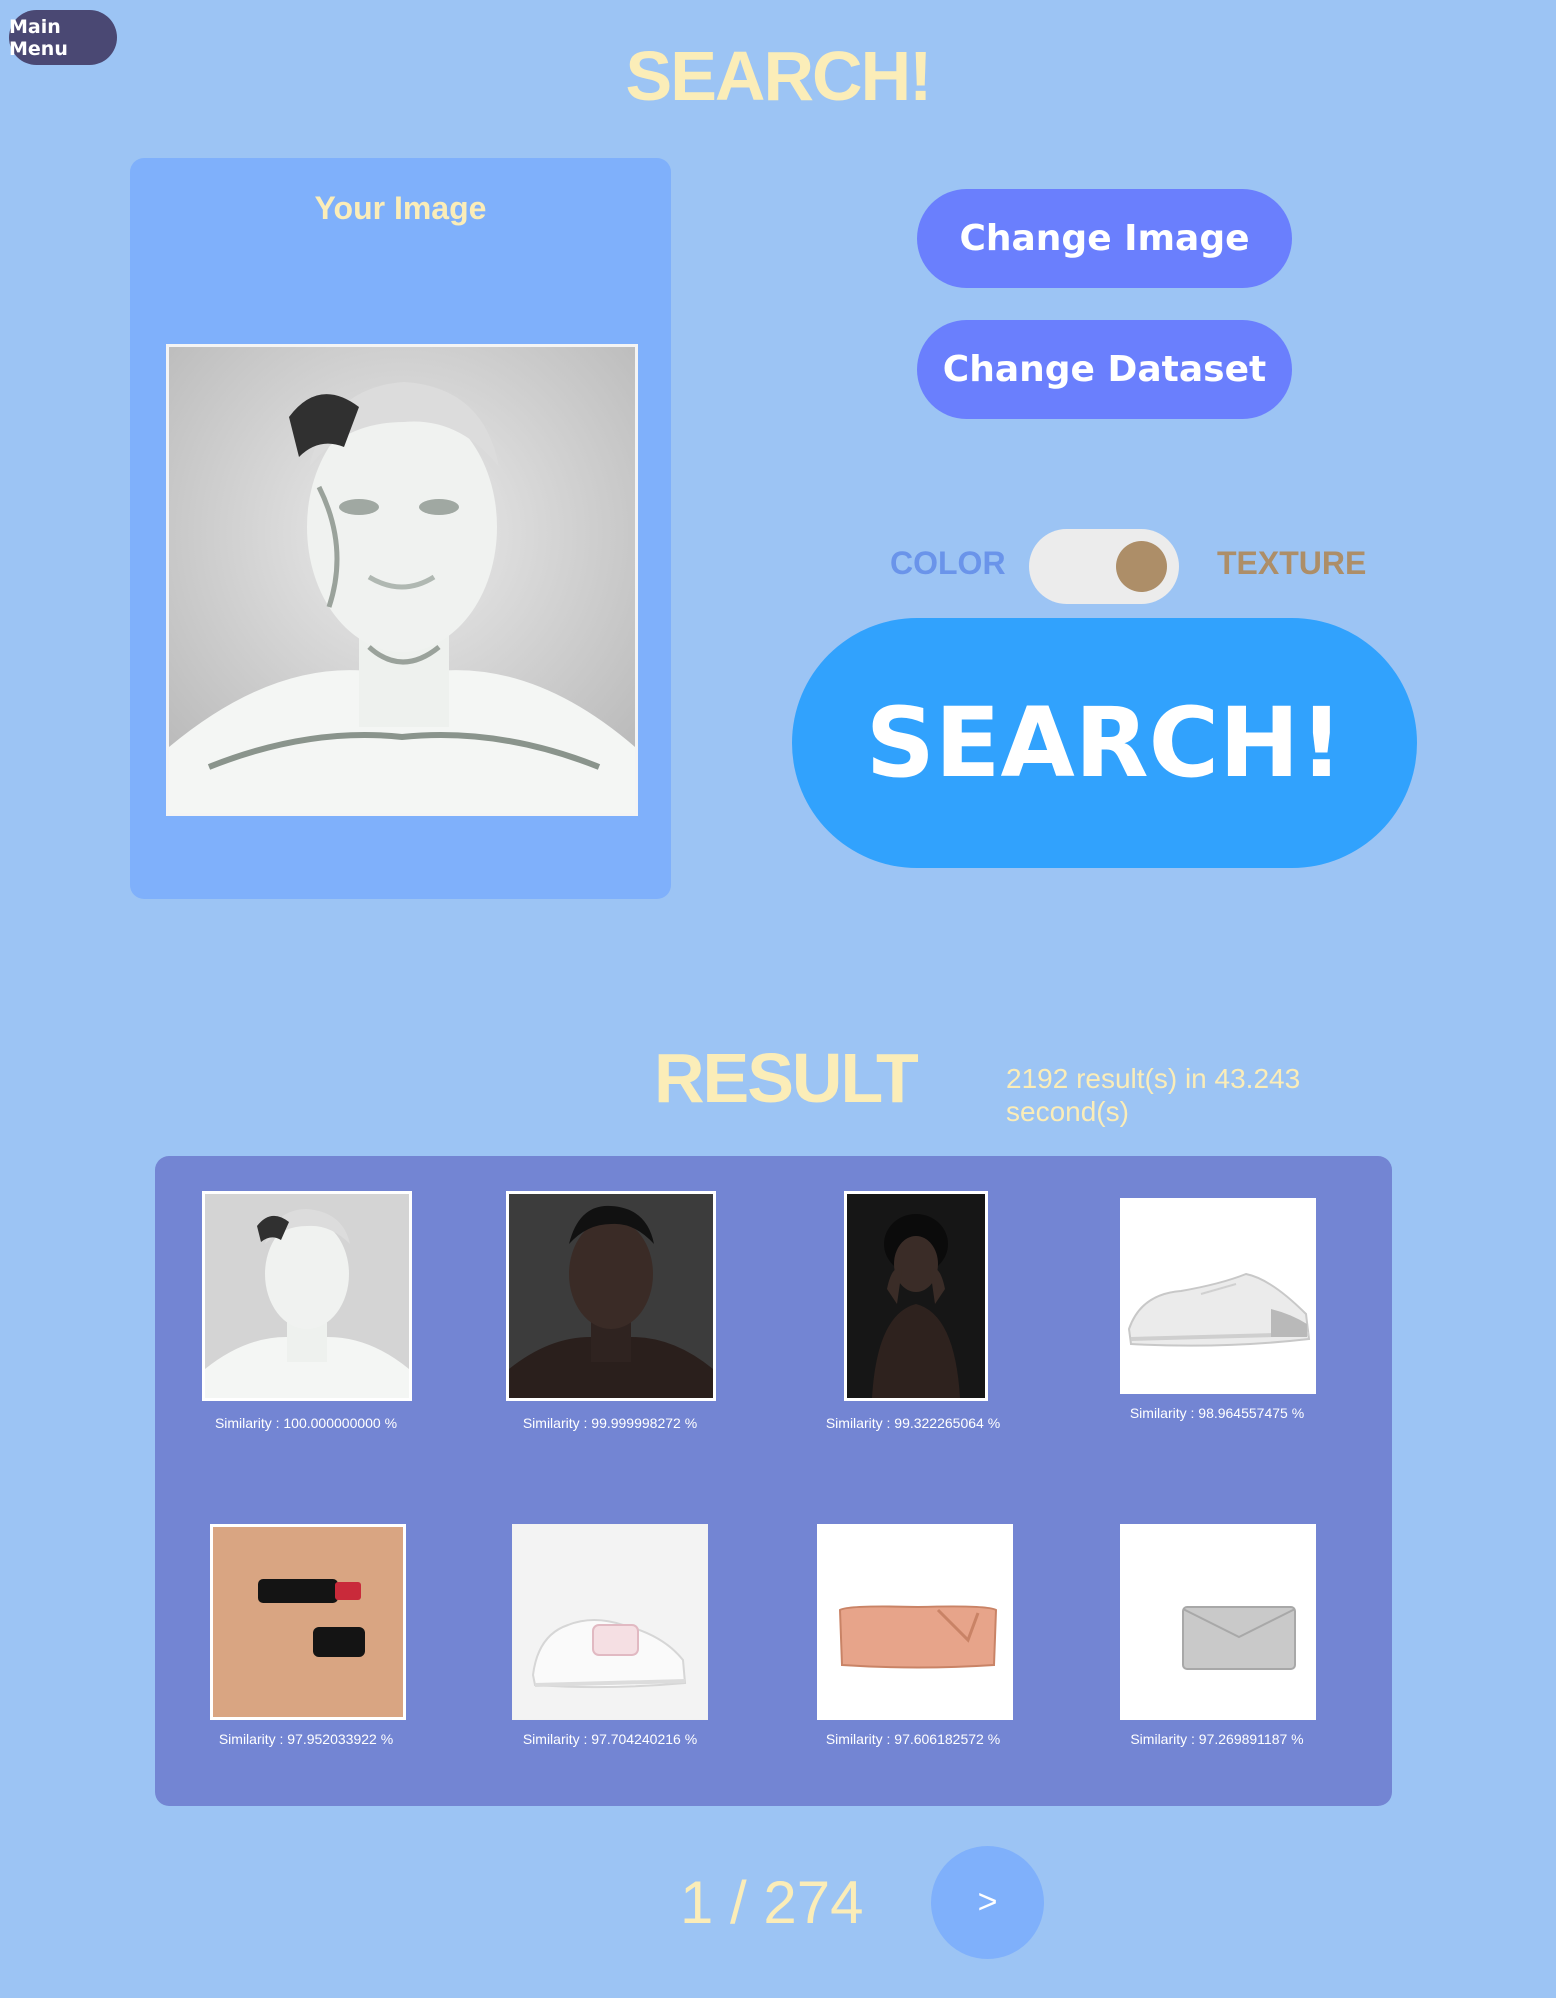  Describe the element at coordinates (987, 1902) in the screenshot. I see `next-page-button: >` at that location.